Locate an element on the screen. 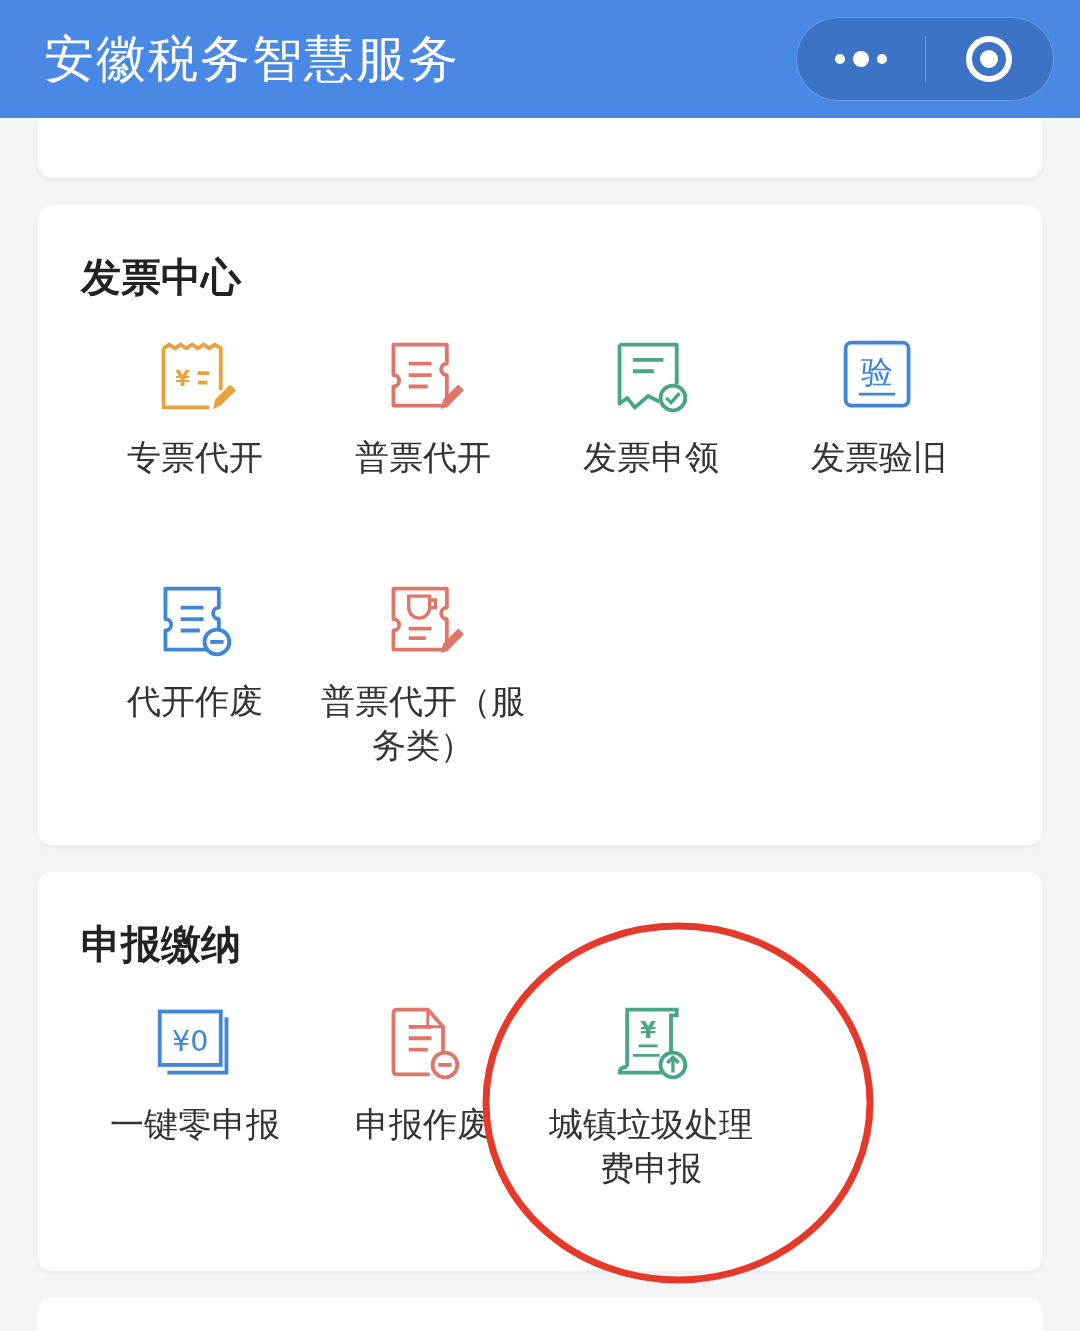 The width and height of the screenshot is (1080, 1331). service-item: 普票代开 is located at coordinates (423, 445).